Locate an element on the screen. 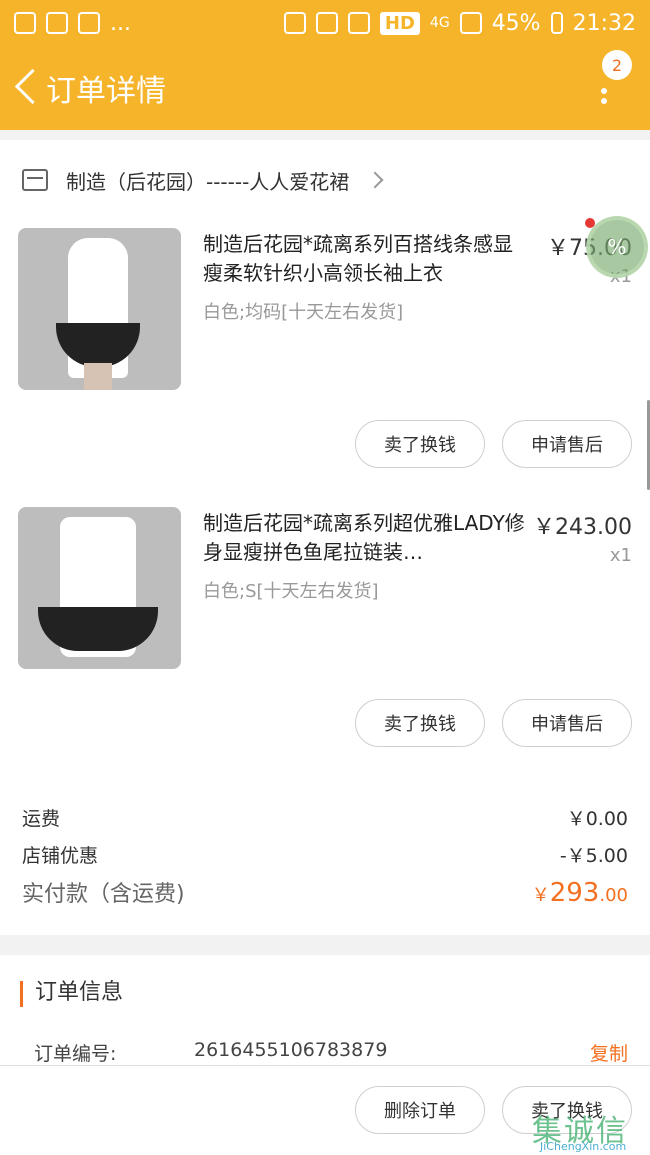  battery-level: 45% is located at coordinates (516, 23).